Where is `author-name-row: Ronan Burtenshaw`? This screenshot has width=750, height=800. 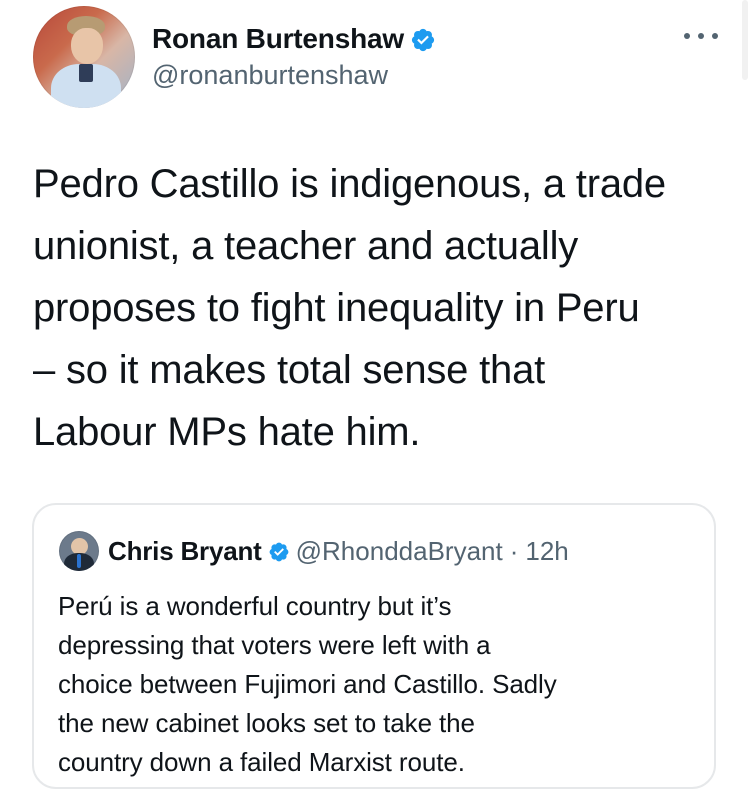 author-name-row: Ronan Burtenshaw is located at coordinates (294, 39).